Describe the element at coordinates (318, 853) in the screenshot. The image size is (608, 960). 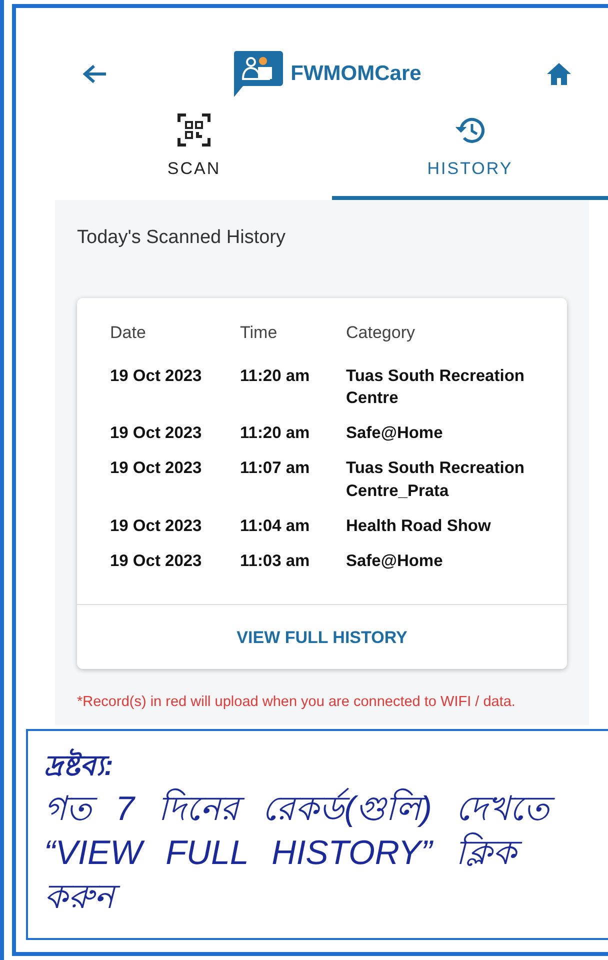
I see `note-text: গত 7 দিনের রেকর্ড(গুলি) দেখতে “VIEW FULL HISTORY” ক্লিক করুন` at that location.